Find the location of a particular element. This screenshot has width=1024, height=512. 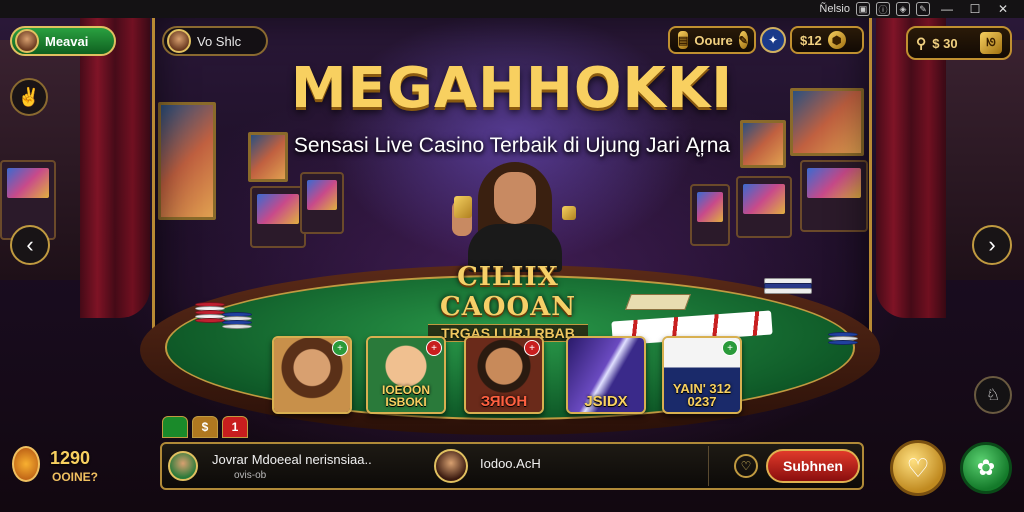

notification-button: ♘ is located at coordinates (993, 395).